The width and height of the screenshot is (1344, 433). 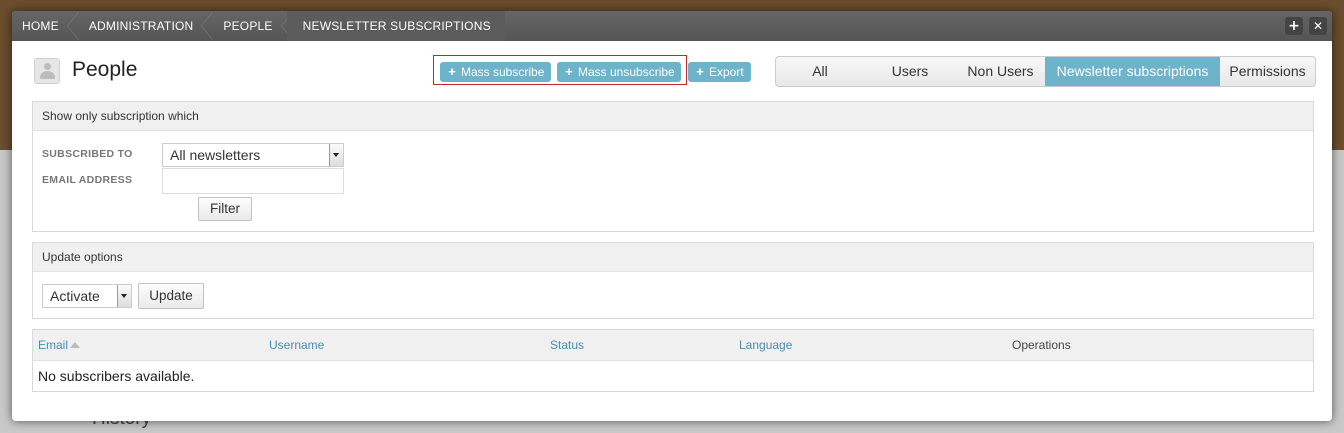 What do you see at coordinates (910, 71) in the screenshot?
I see `tab-users: Users` at bounding box center [910, 71].